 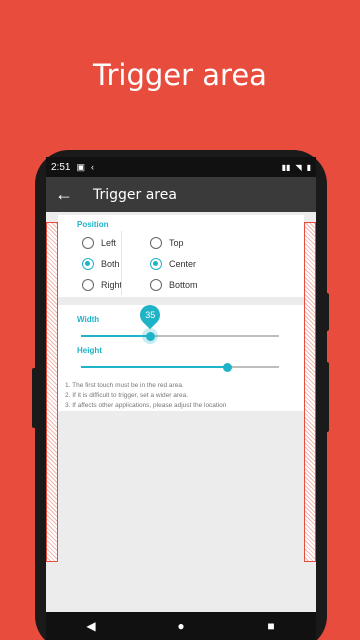 What do you see at coordinates (110, 264) in the screenshot?
I see `radio-label: Both` at bounding box center [110, 264].